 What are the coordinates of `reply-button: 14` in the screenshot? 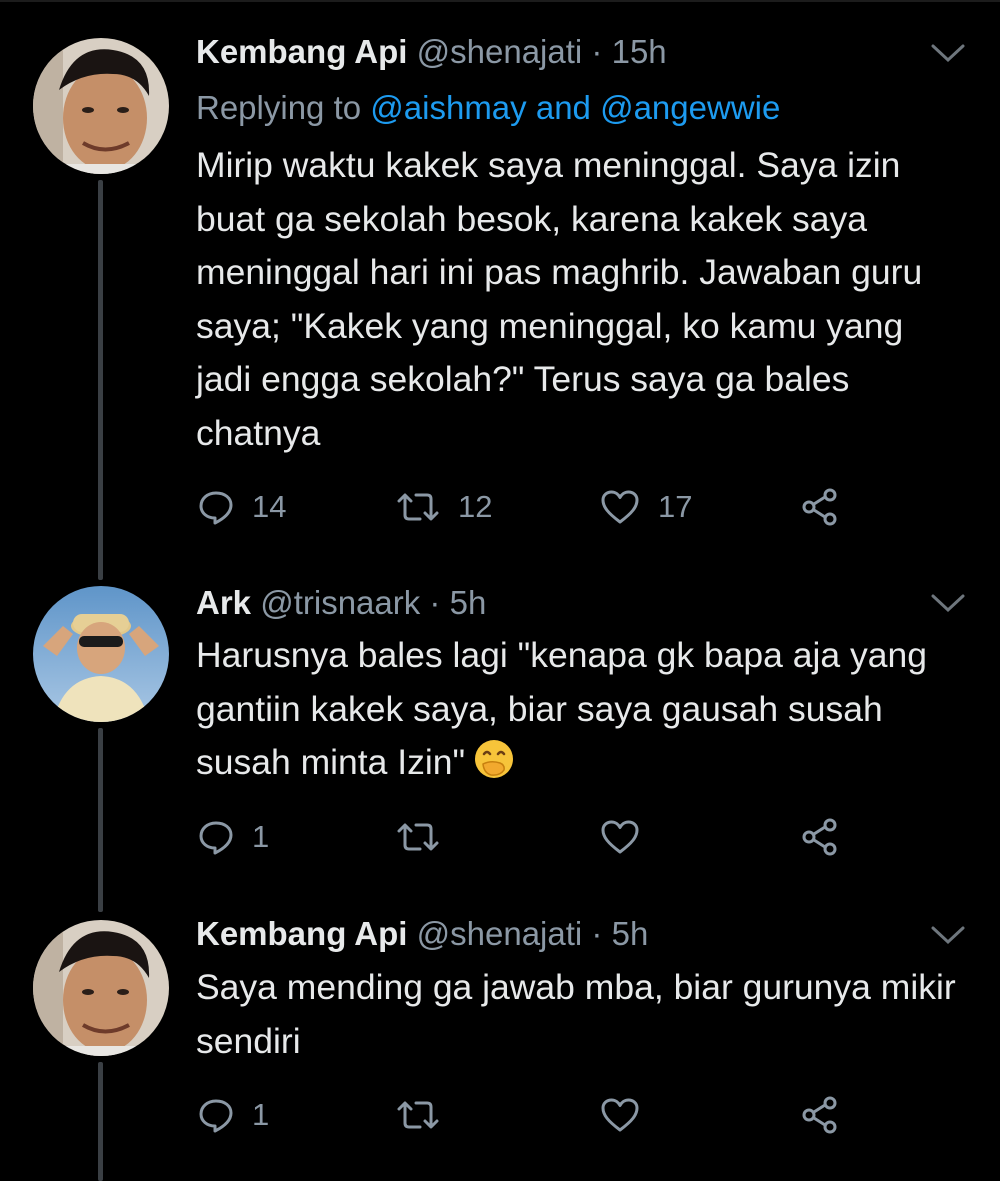 It's located at (242, 507).